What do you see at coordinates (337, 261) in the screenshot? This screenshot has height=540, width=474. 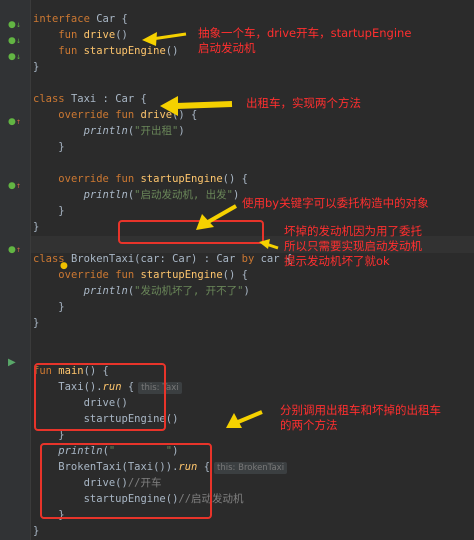 I see `annotation-text: 提示发动机坏了就ok` at bounding box center [337, 261].